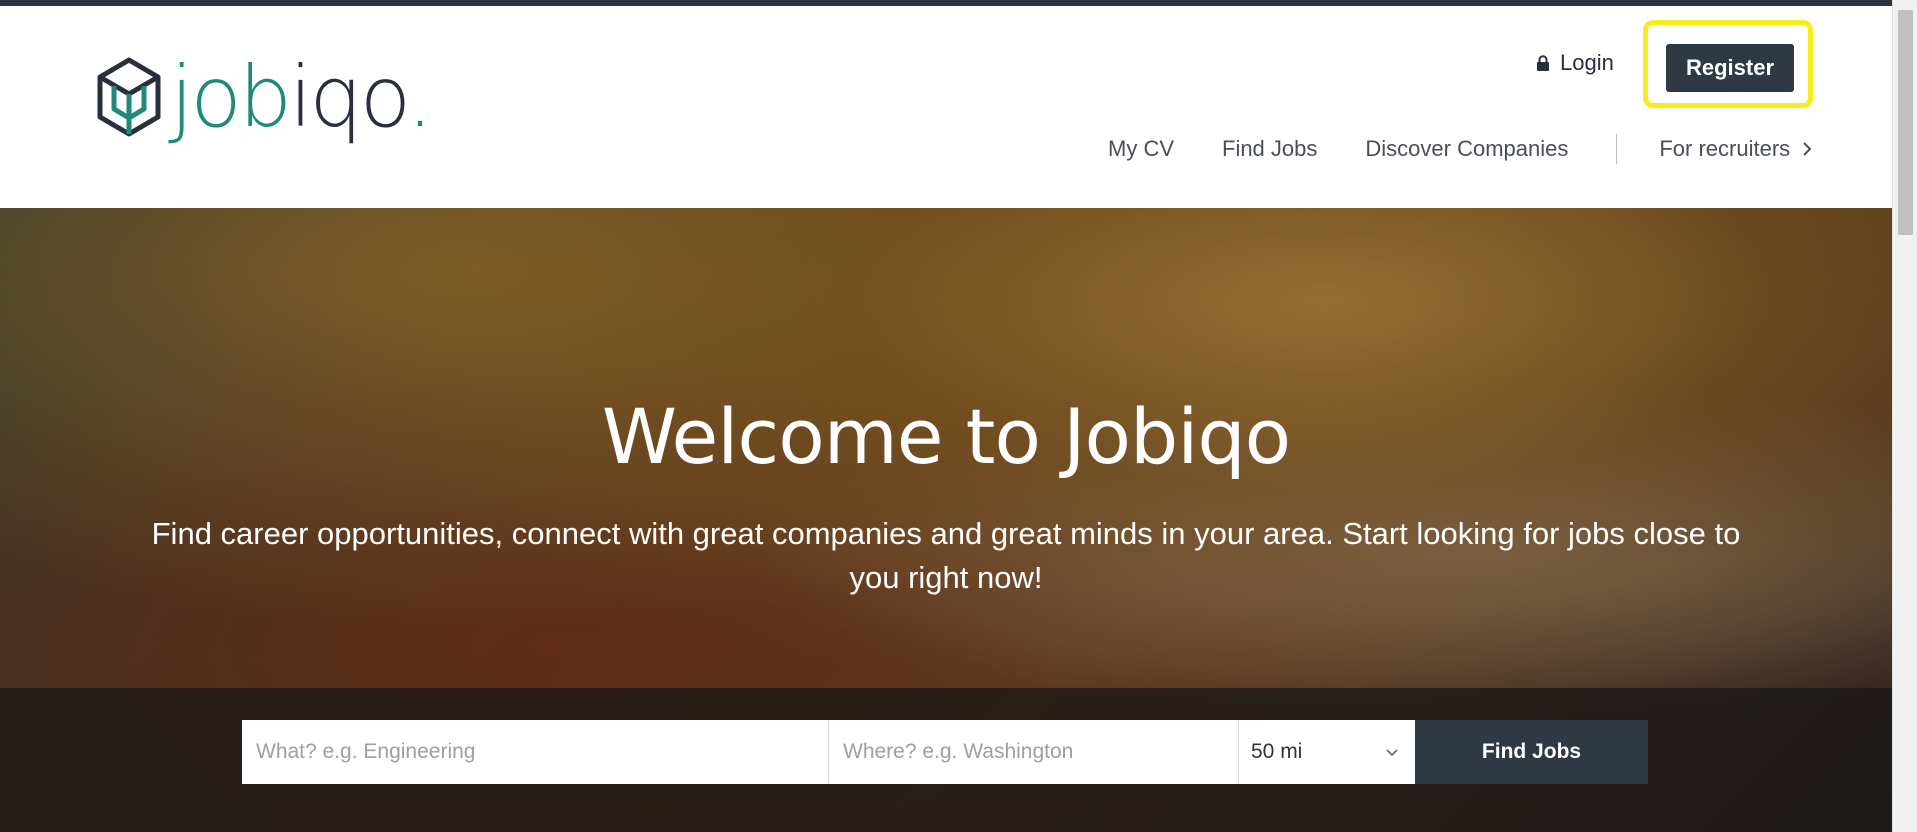 The image size is (1917, 832). What do you see at coordinates (1617, 149) in the screenshot?
I see `nav-divider` at bounding box center [1617, 149].